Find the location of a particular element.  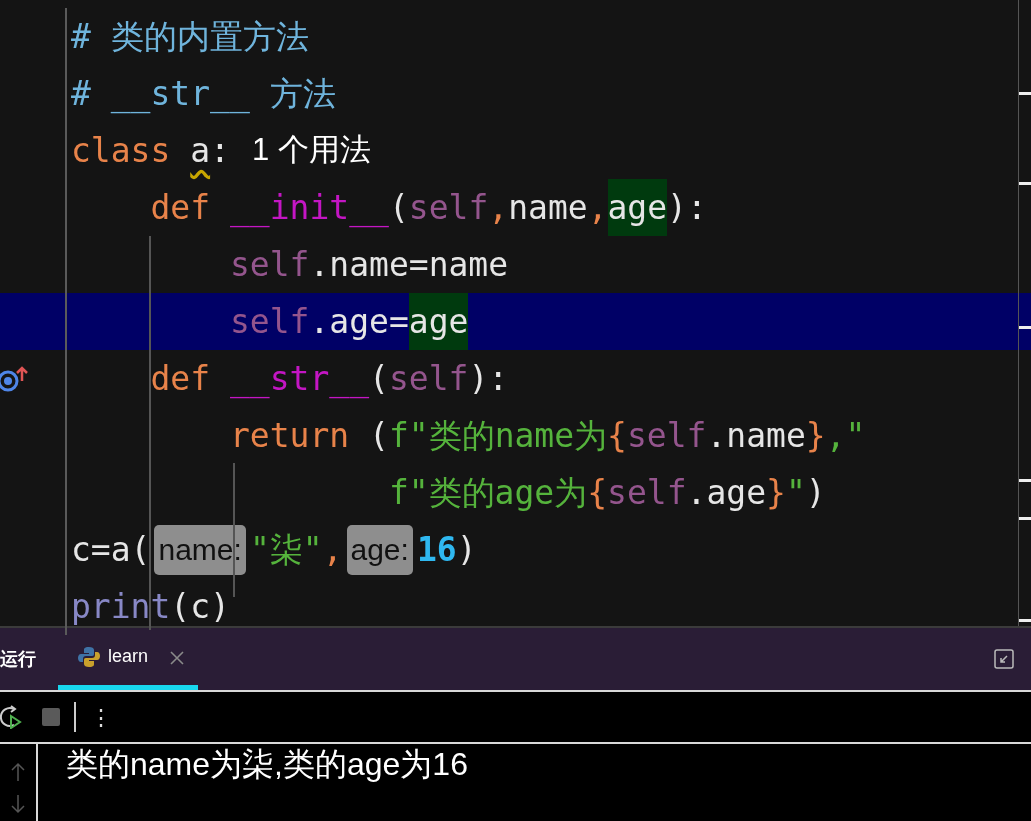

parameter-hint: name: is located at coordinates (200, 549).